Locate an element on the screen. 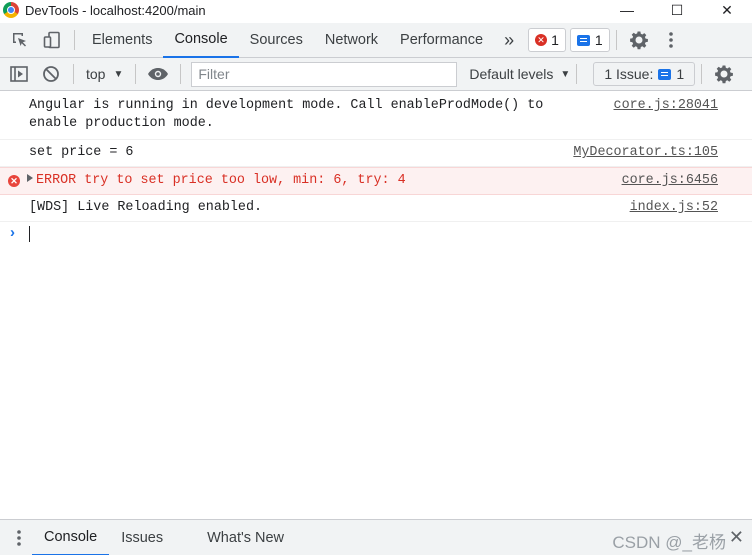  inspect-element-button is located at coordinates (20, 40).